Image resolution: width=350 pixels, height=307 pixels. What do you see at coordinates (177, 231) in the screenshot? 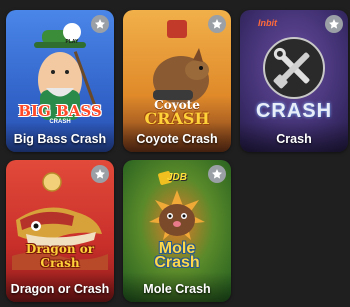
I see `game-card-mole-crash: JDB Mole Crash Mole Crash` at bounding box center [177, 231].